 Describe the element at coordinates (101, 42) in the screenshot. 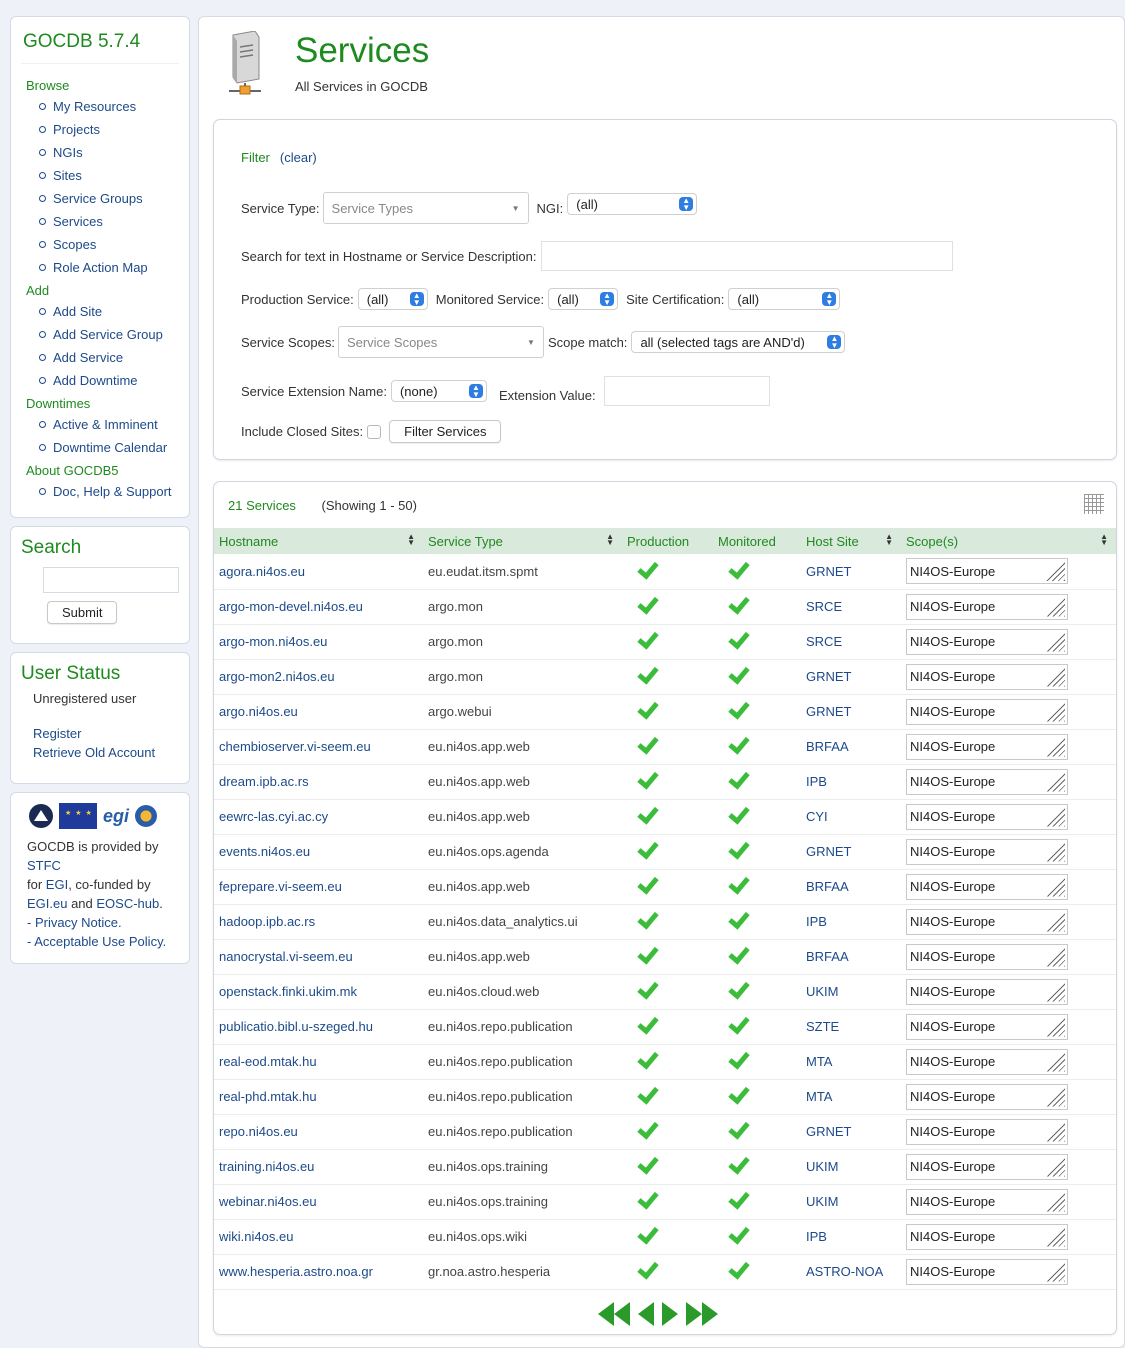

I see `app-title: GOCDB 5.7.4` at that location.